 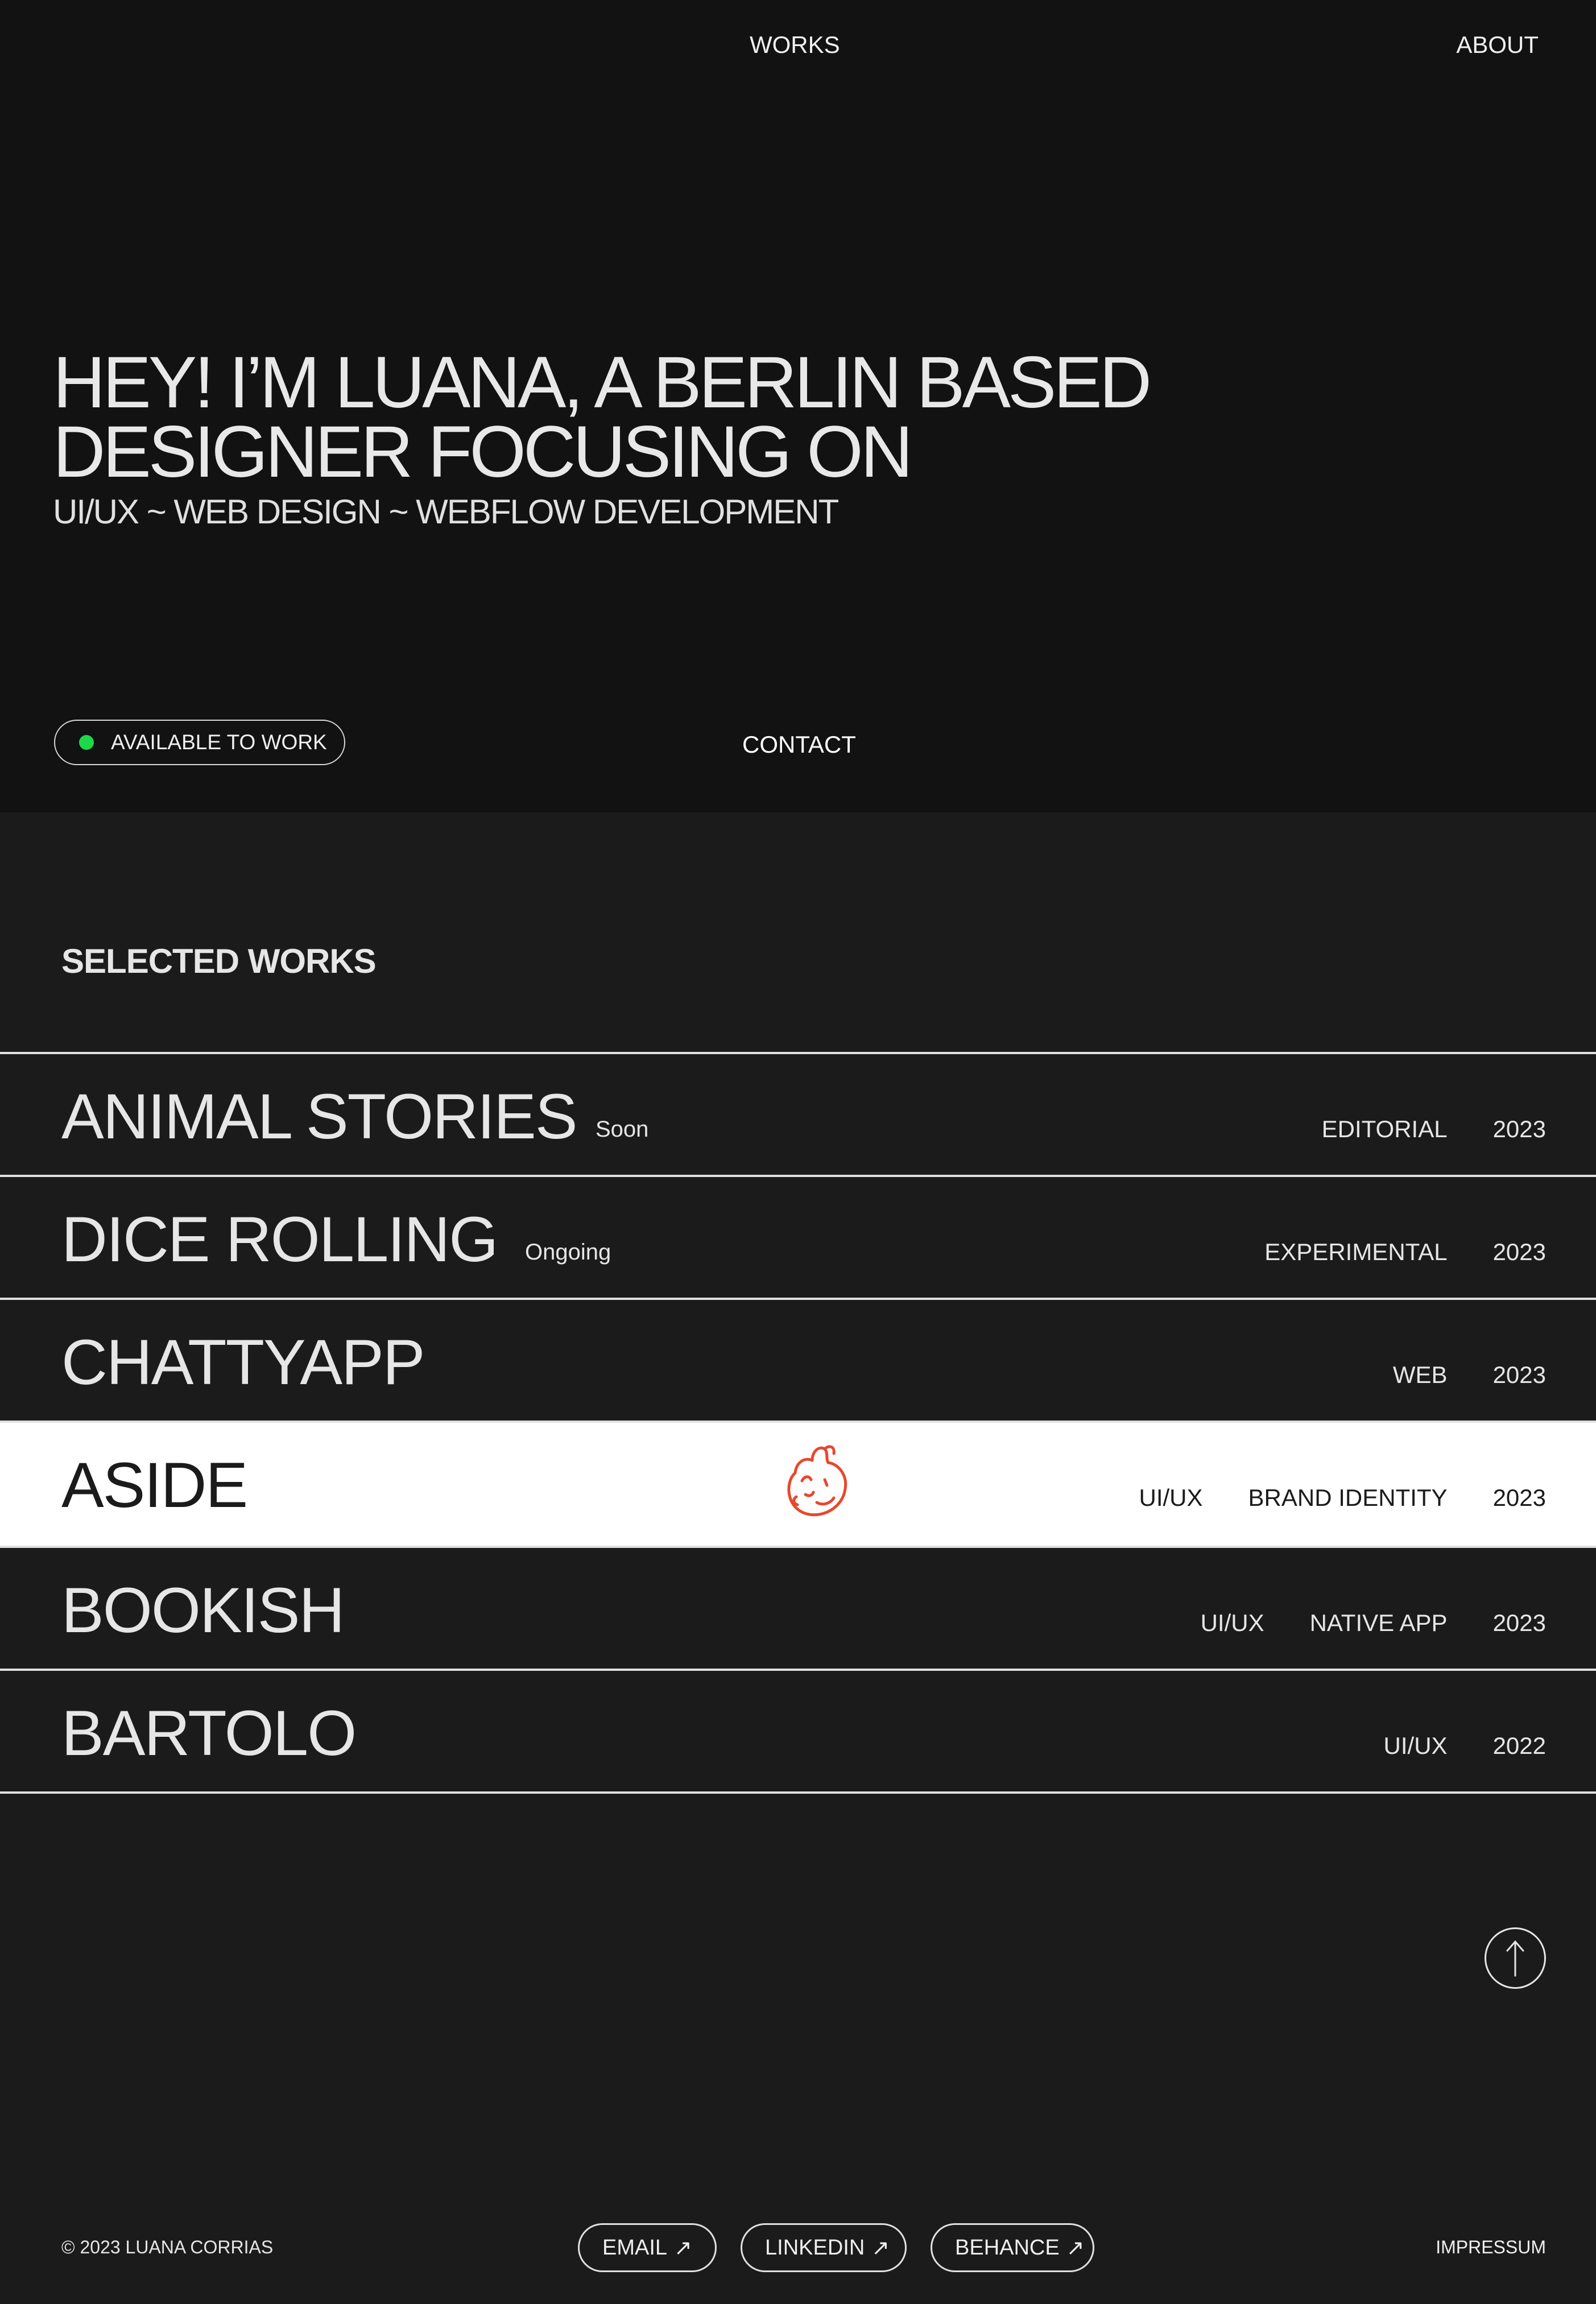 What do you see at coordinates (86, 742) in the screenshot?
I see `status-dot-icon` at bounding box center [86, 742].